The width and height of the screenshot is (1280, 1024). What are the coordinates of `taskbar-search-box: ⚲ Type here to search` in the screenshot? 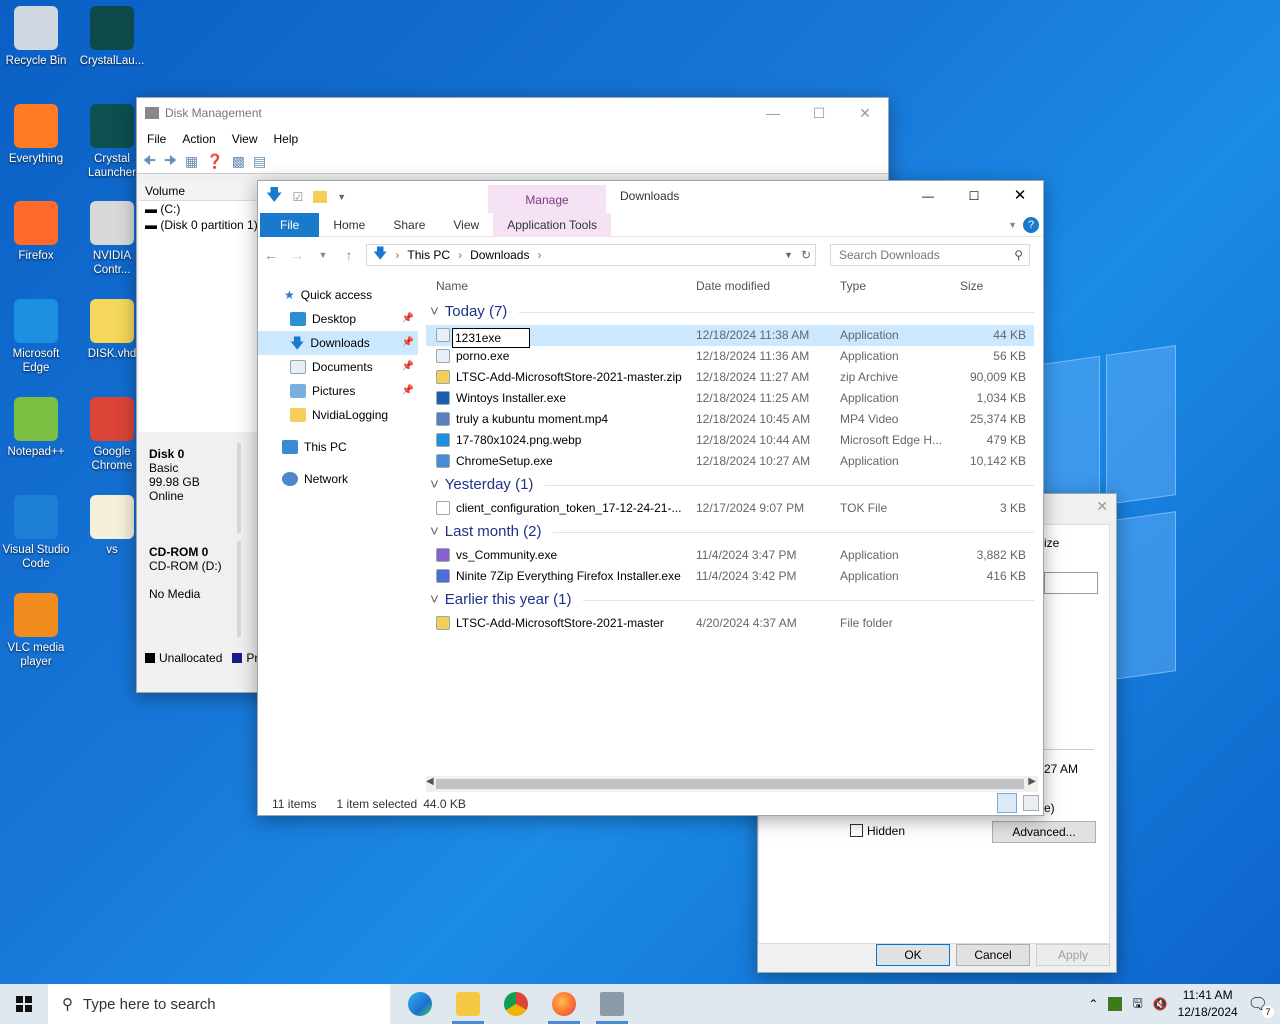 It's located at (219, 1004).